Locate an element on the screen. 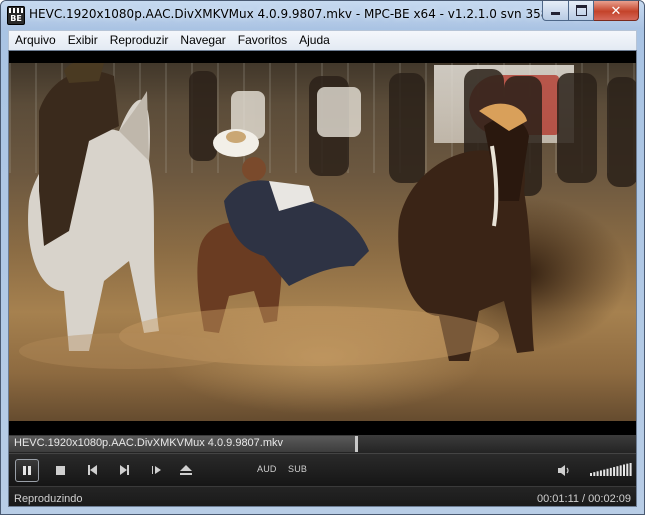 The height and width of the screenshot is (515, 645). maximize-icon is located at coordinates (581, 10).